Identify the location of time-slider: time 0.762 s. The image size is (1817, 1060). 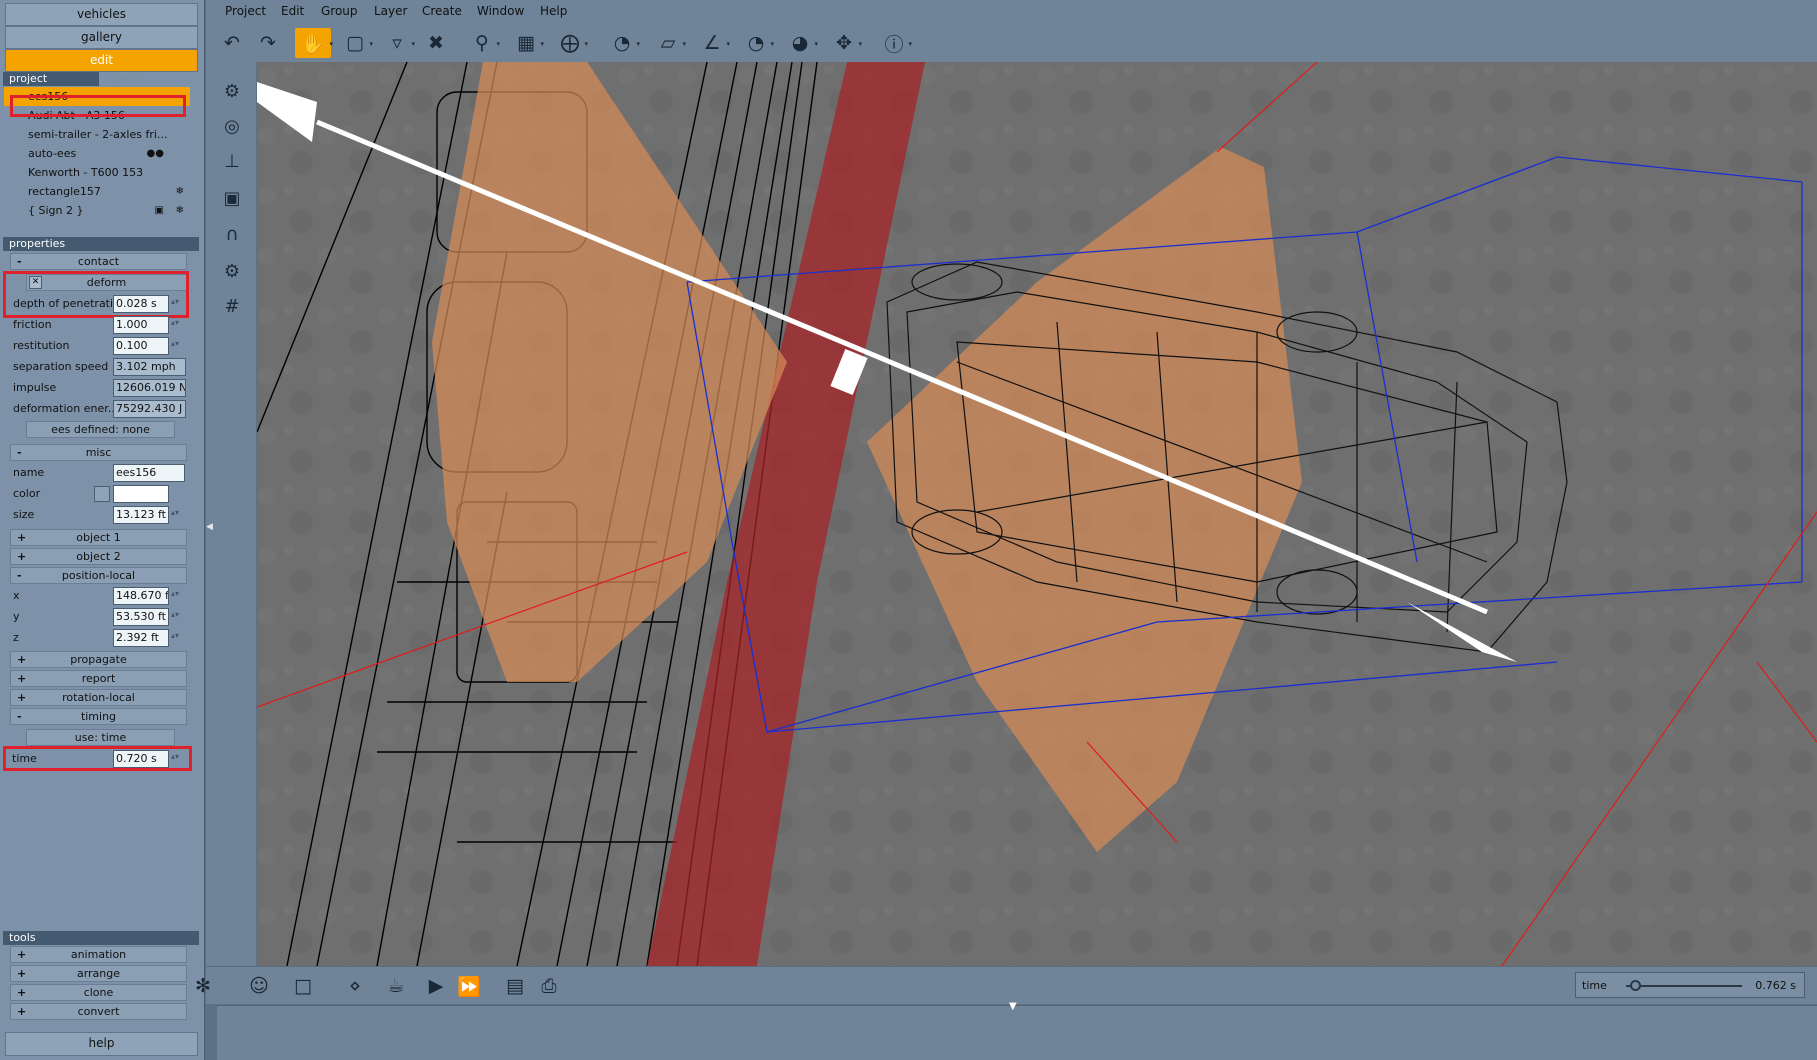
(1690, 985).